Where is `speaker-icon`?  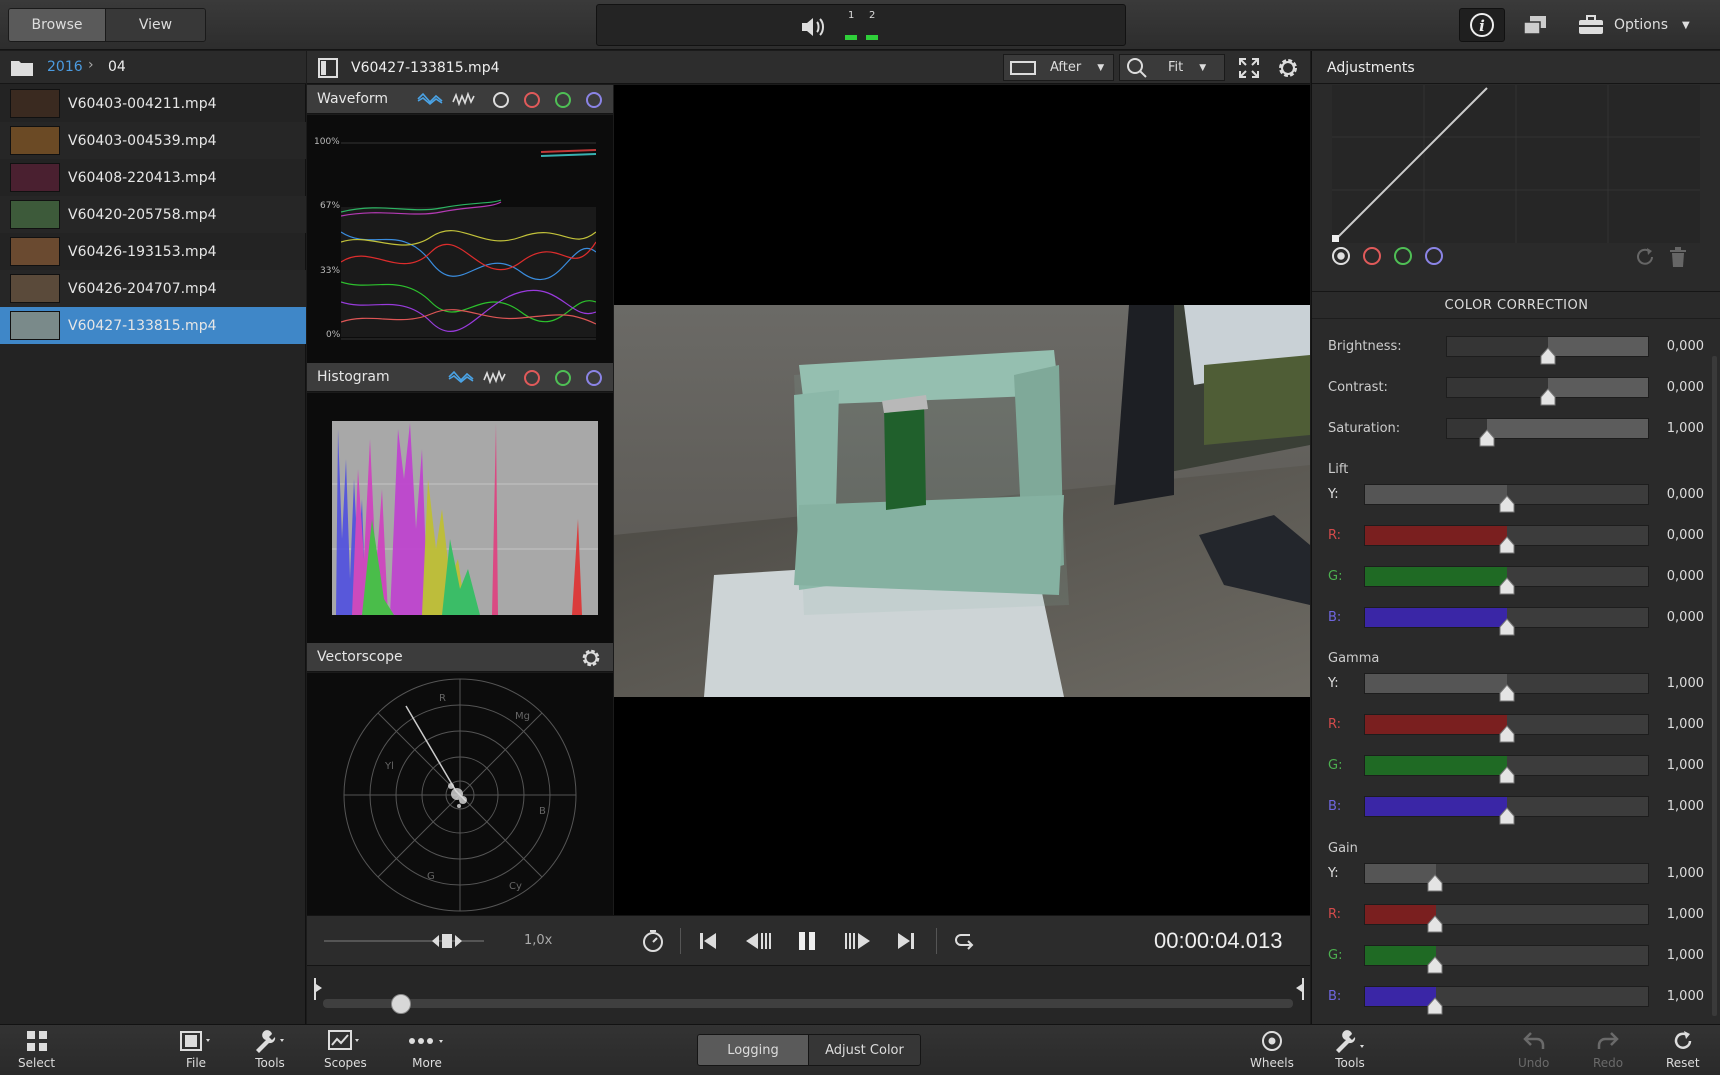
speaker-icon is located at coordinates (813, 27).